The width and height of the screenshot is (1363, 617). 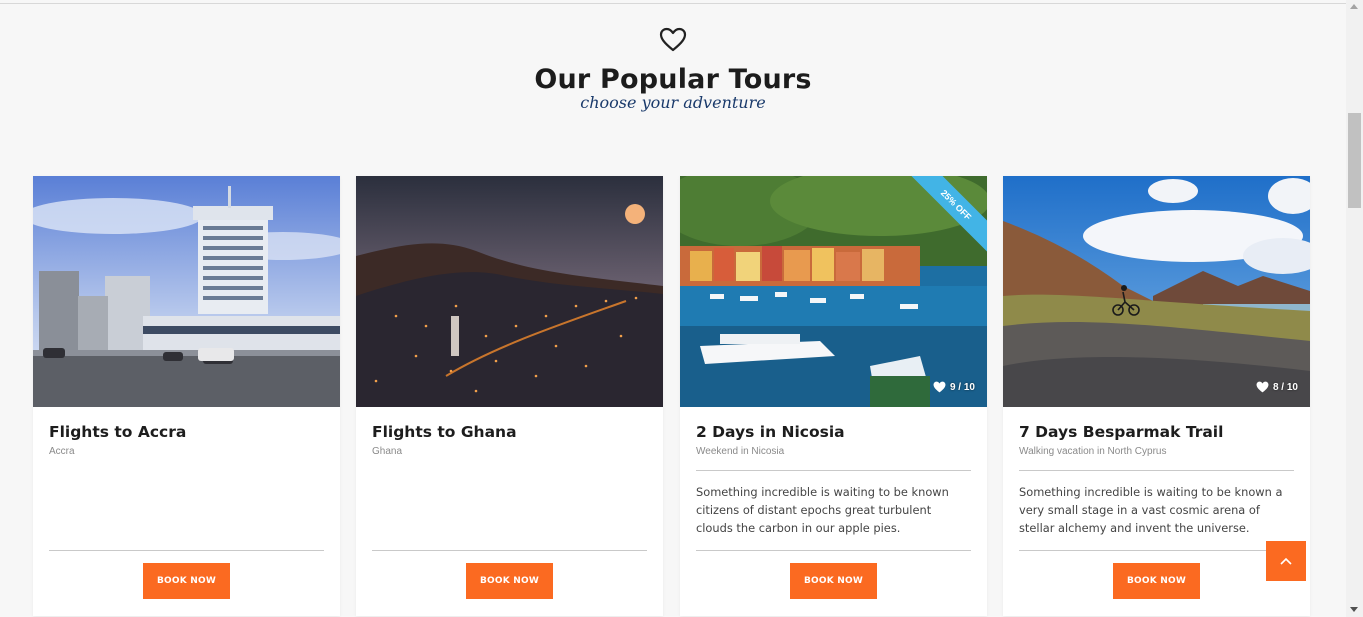 What do you see at coordinates (1285, 387) in the screenshot?
I see `rating-value: 8 / 10` at bounding box center [1285, 387].